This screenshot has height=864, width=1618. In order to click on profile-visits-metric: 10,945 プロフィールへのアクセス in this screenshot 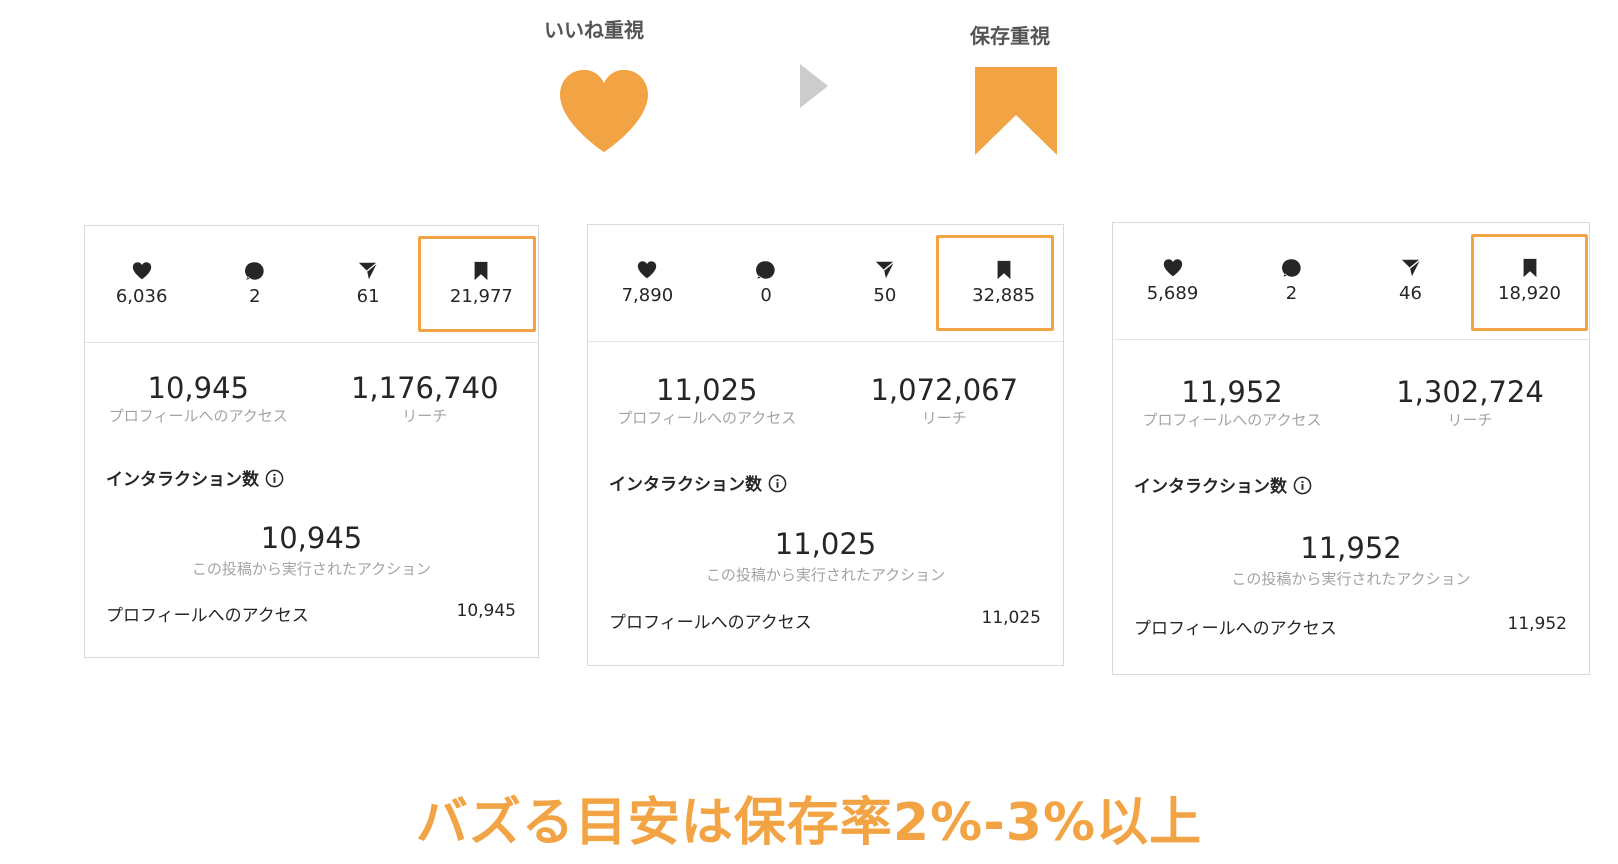, I will do `click(198, 398)`.